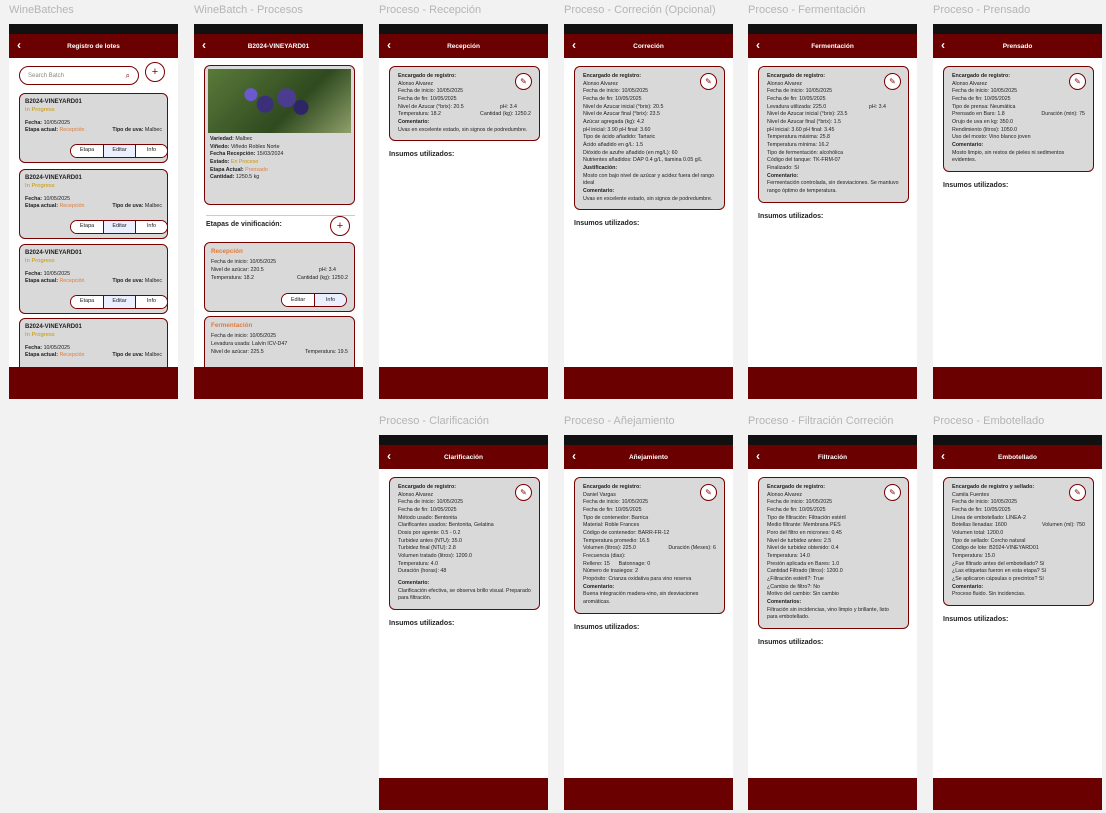  What do you see at coordinates (784, 602) in the screenshot?
I see `comentario-label: Comentarios:` at bounding box center [784, 602].